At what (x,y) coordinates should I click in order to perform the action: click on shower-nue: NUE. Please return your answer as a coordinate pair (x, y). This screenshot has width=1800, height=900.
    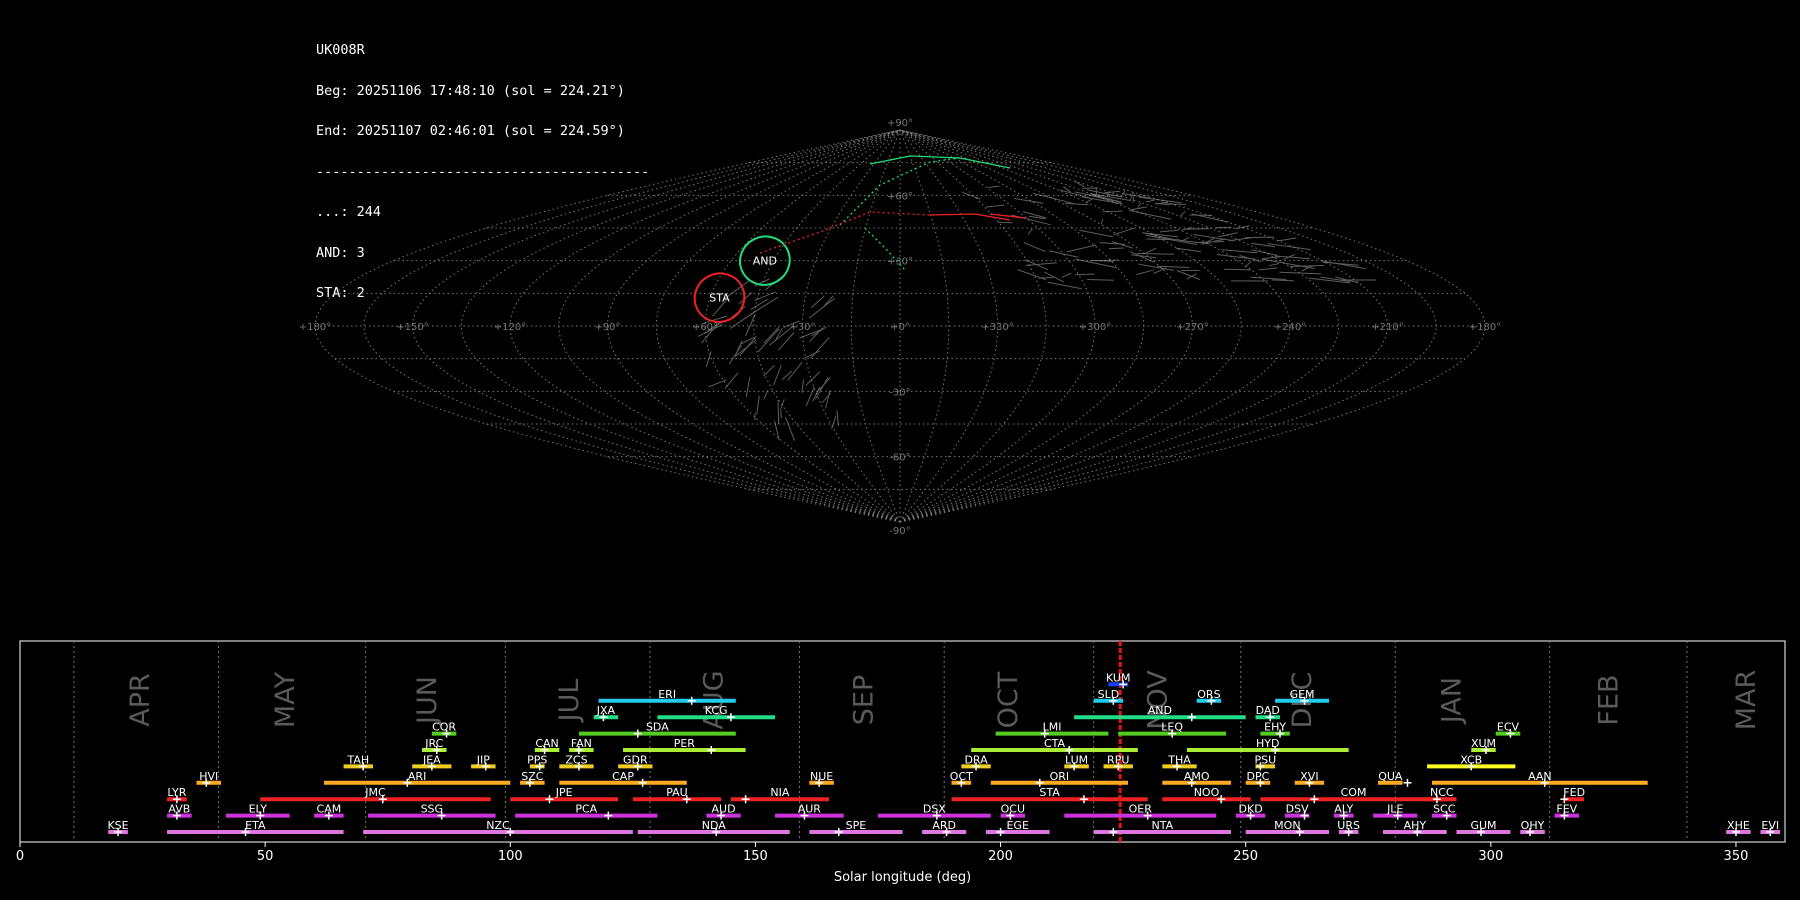
    Looking at the image, I should click on (821, 778).